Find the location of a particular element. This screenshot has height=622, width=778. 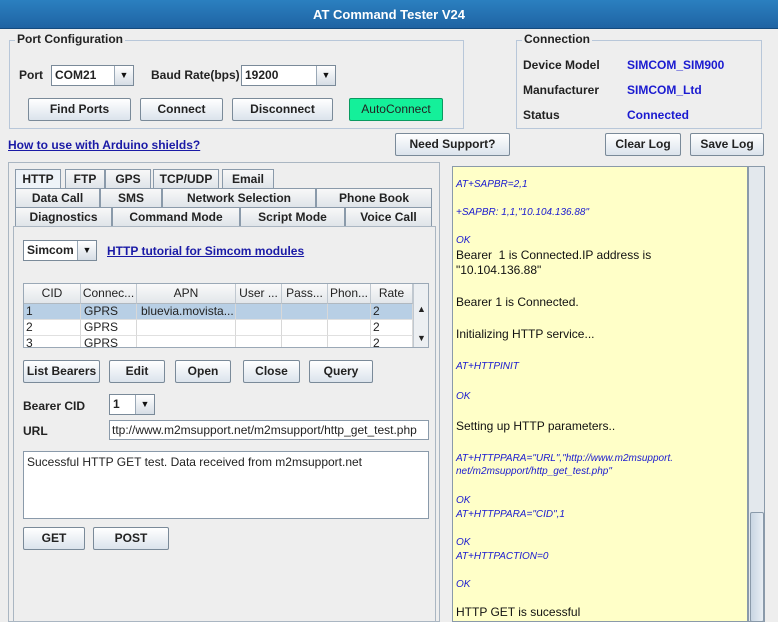

device-model-label: Device Model is located at coordinates (561, 65).